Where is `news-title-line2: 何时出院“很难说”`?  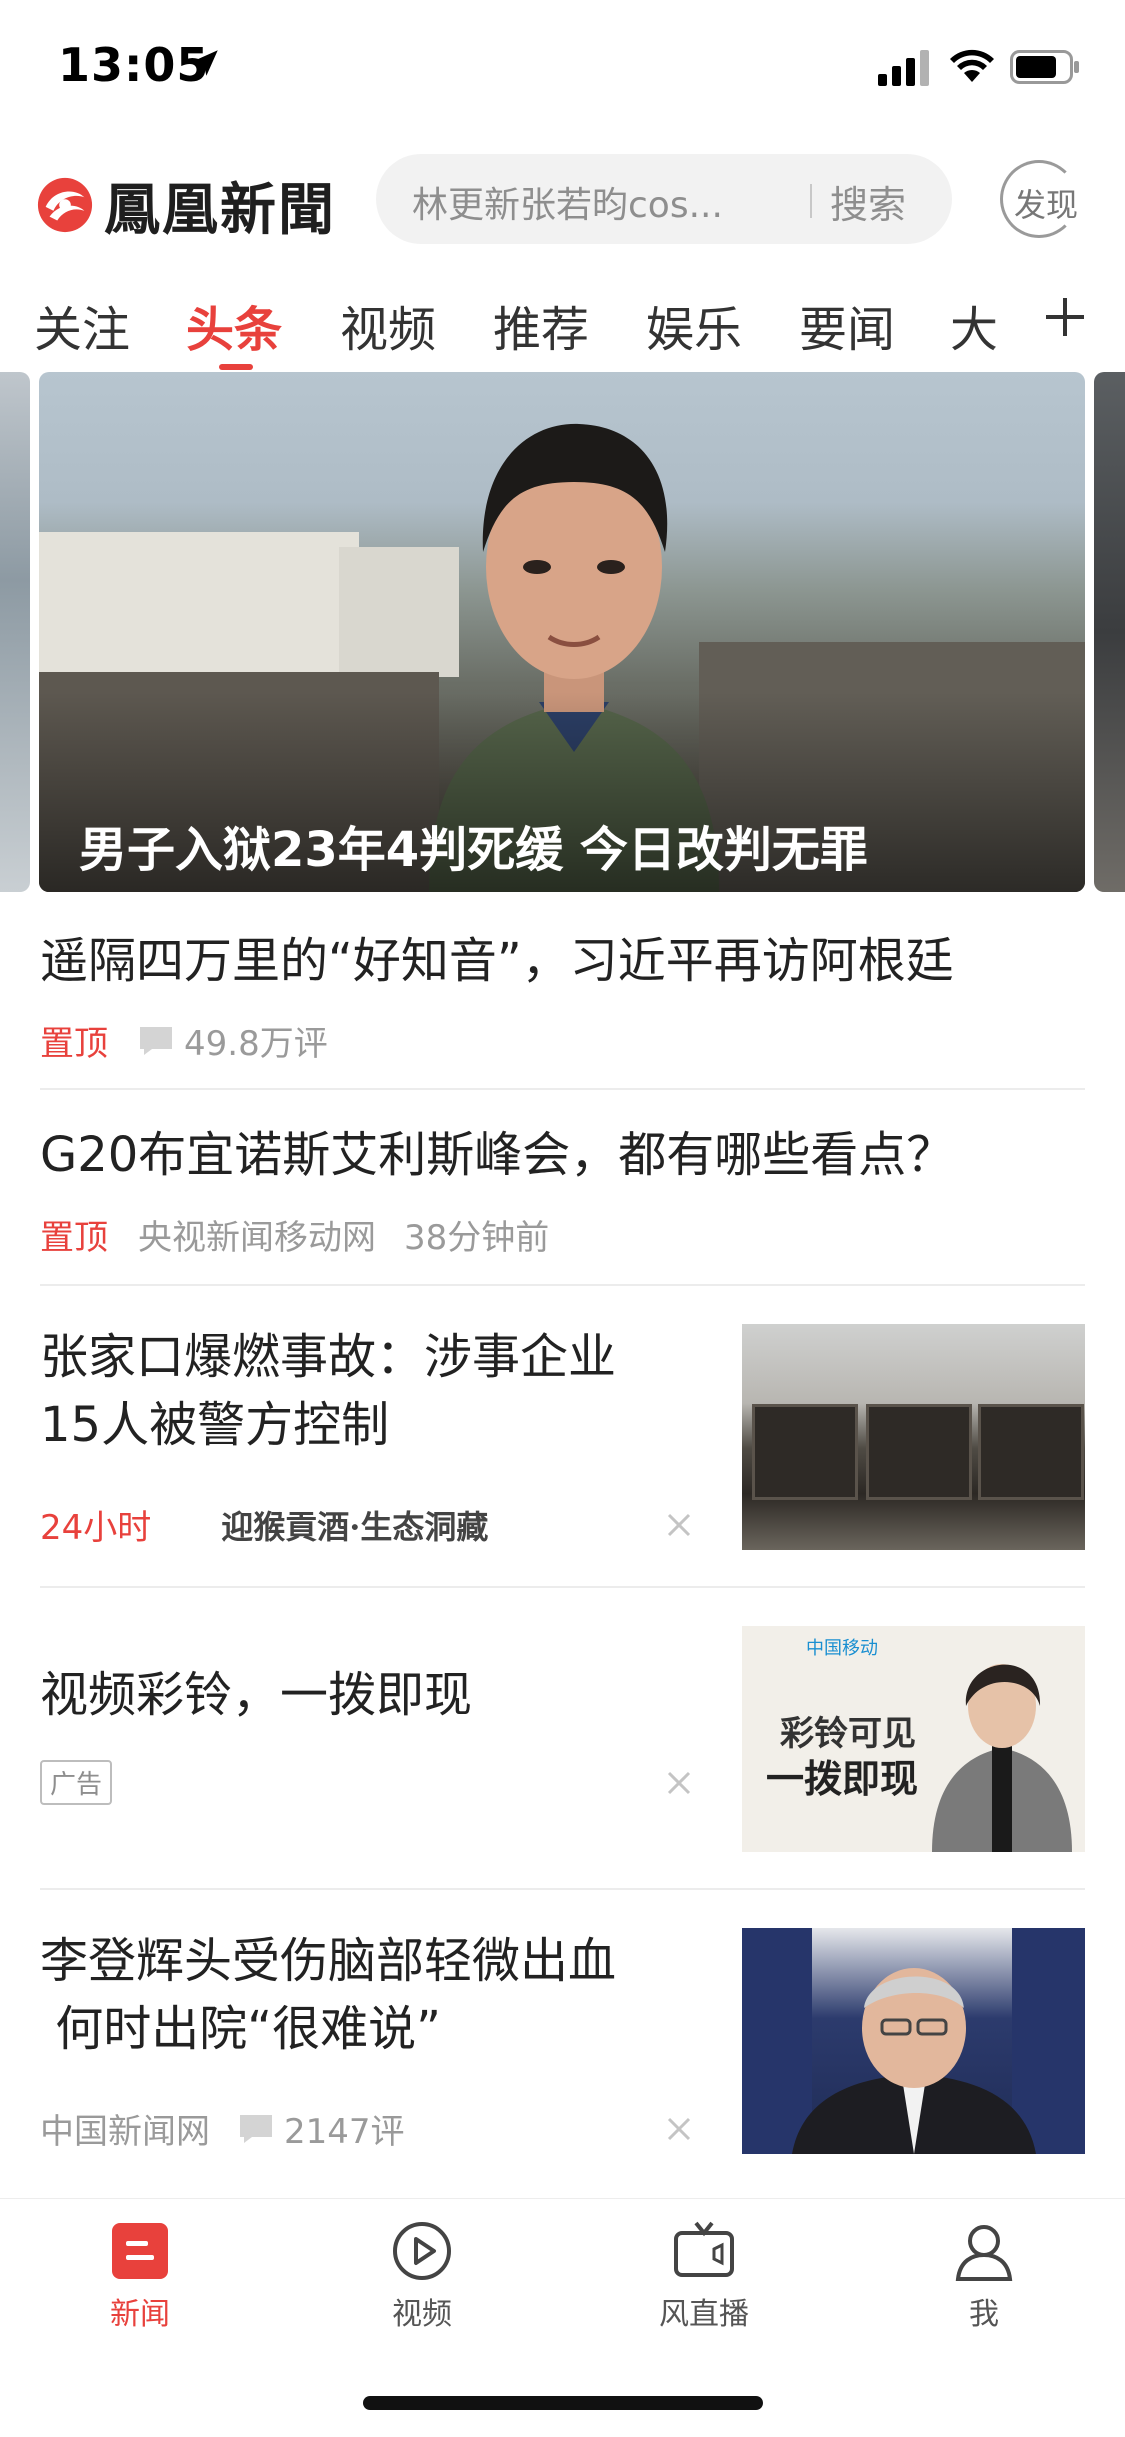 news-title-line2: 何时出院“很难说” is located at coordinates (240, 2029).